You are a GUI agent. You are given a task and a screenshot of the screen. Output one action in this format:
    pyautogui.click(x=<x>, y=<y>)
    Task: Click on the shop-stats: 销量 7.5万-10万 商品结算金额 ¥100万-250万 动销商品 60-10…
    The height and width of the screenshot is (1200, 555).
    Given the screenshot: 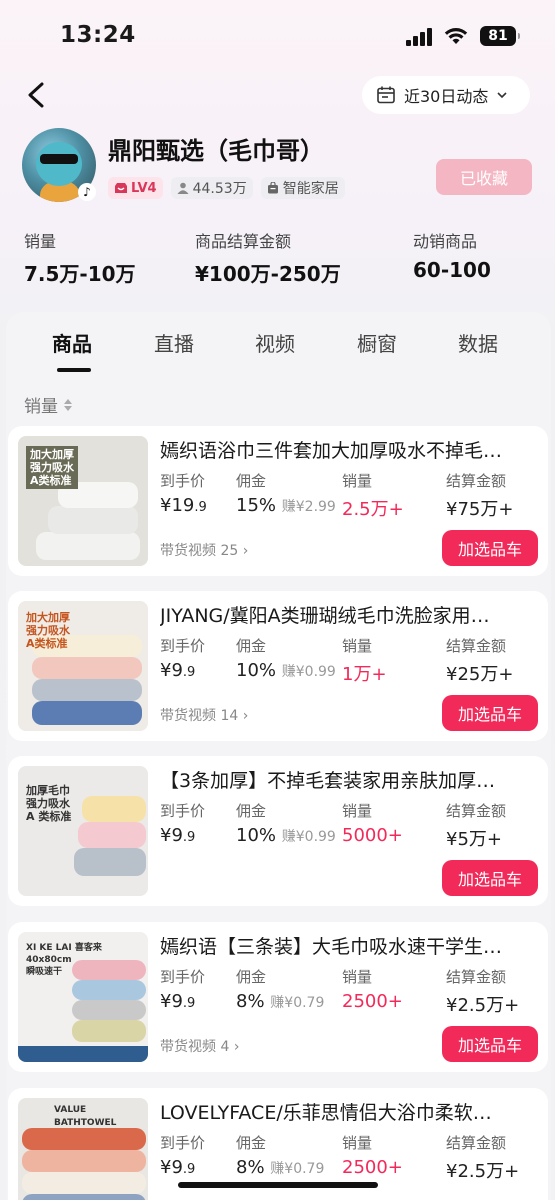 What is the action you would take?
    pyautogui.click(x=277, y=258)
    